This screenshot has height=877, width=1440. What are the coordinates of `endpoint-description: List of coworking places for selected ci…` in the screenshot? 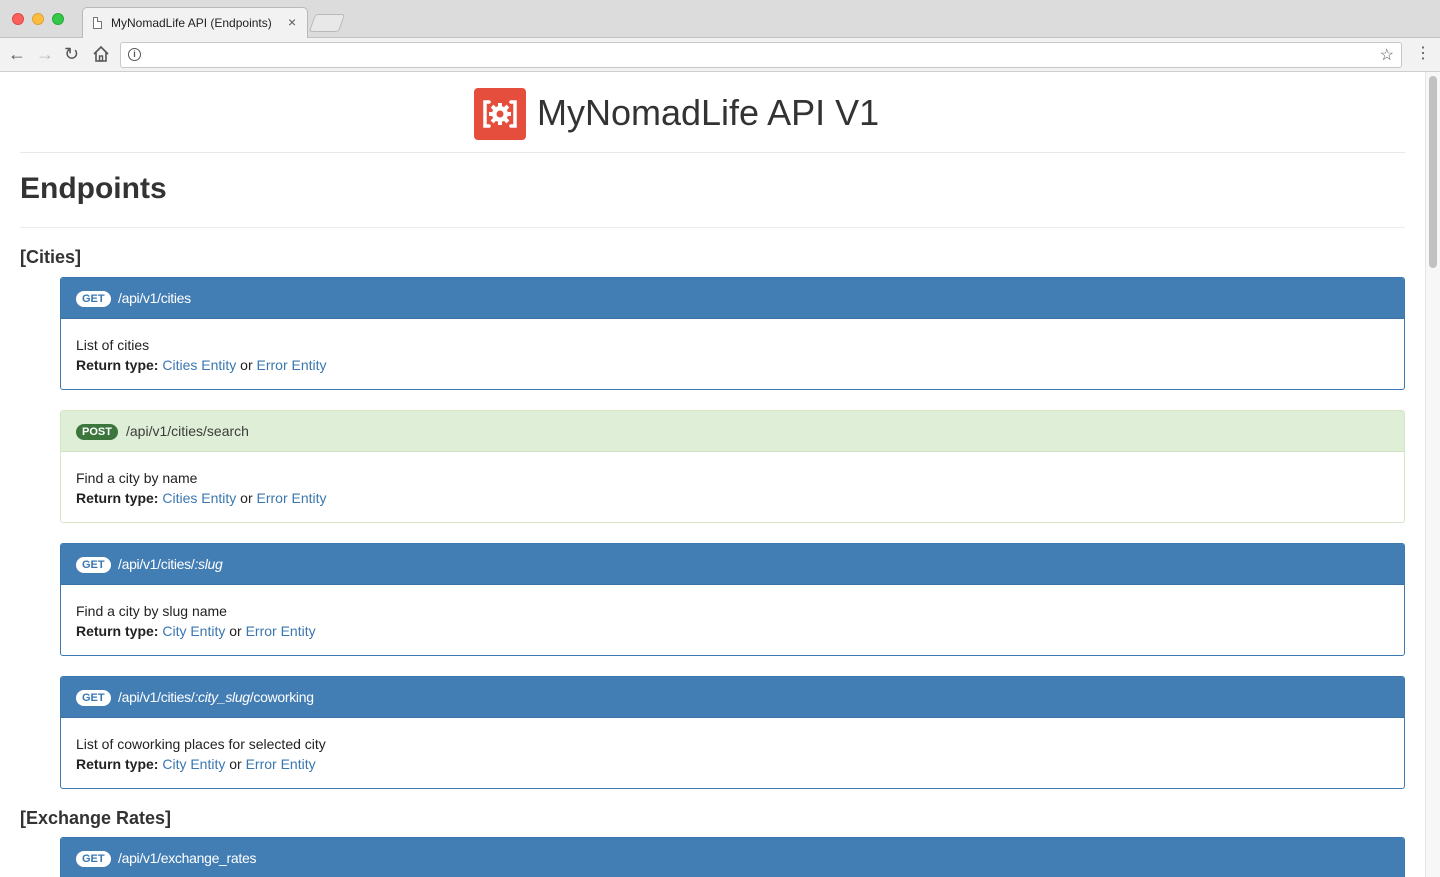 It's located at (201, 744).